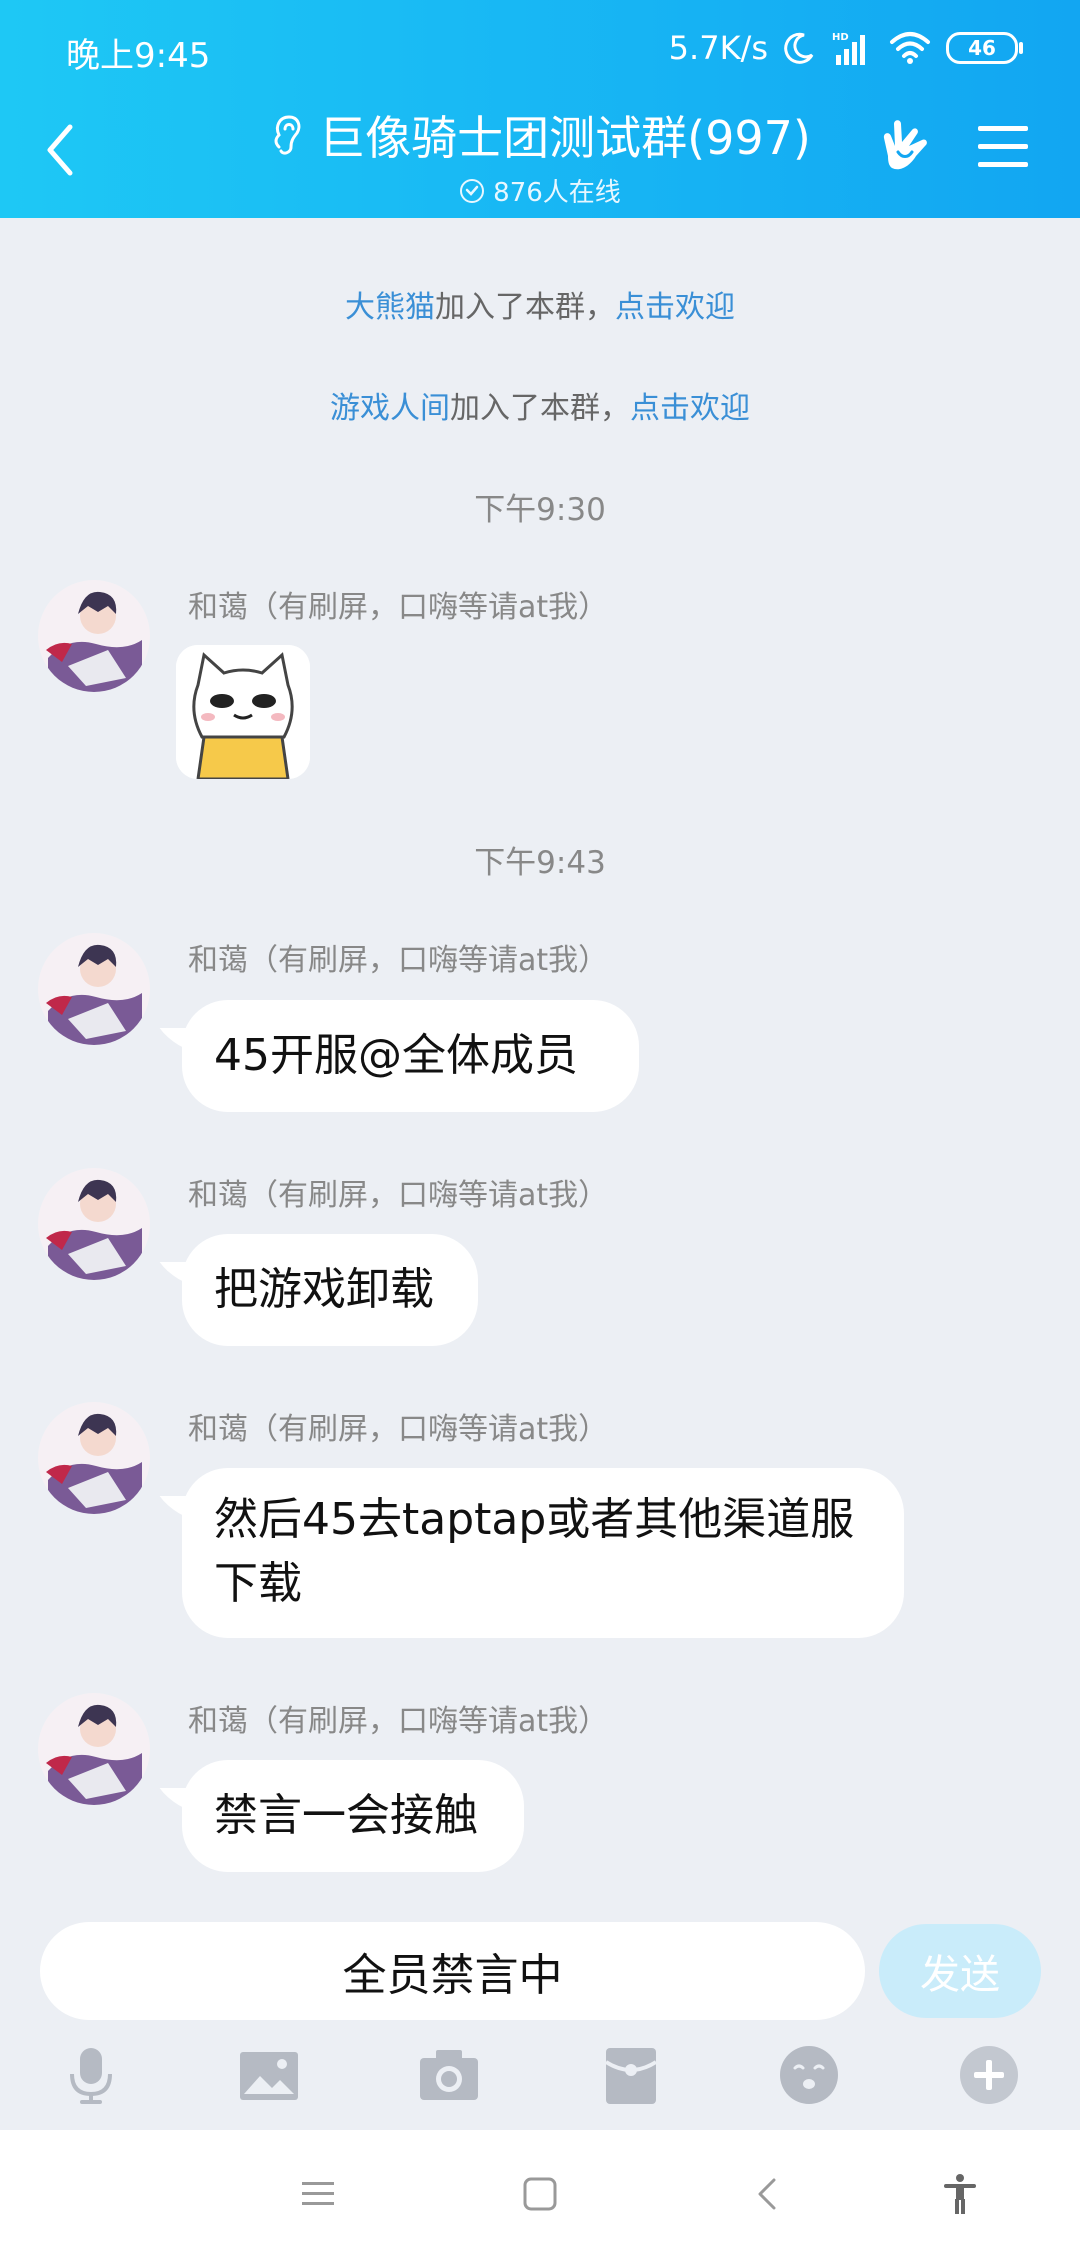 Image resolution: width=1080 pixels, height=2260 pixels. I want to click on ear-icon, so click(287, 135).